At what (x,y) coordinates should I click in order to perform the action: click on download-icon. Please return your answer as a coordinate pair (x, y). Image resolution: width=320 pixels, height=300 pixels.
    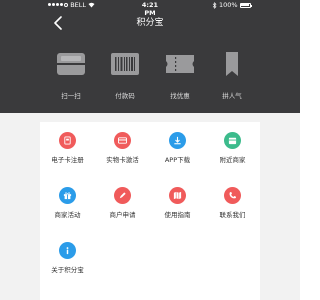
    Looking at the image, I should click on (177, 140).